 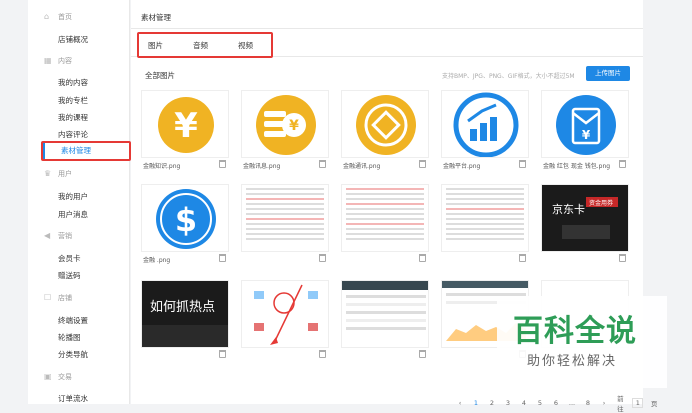 I want to click on sidebar-item-member-card: 会员卡, so click(x=69, y=258).